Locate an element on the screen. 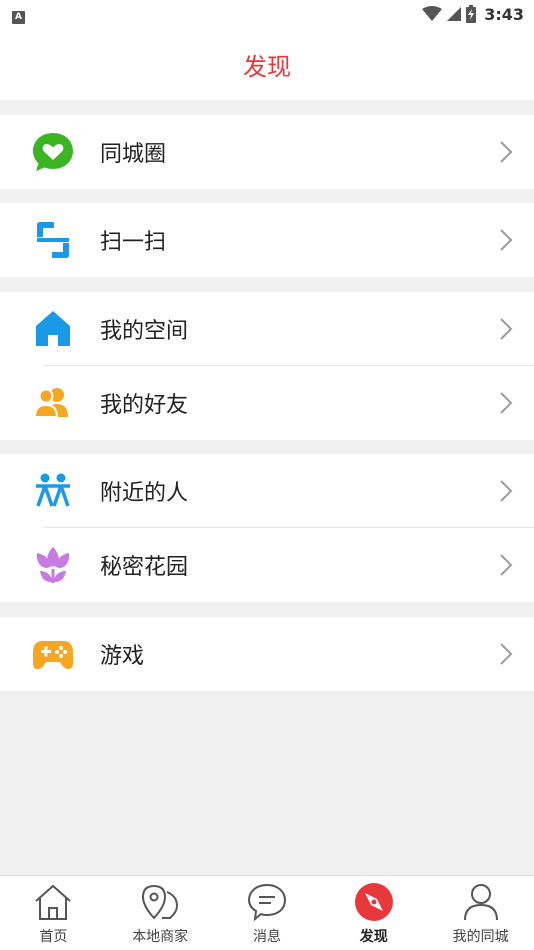 This screenshot has height=950, width=534. friends-icon is located at coordinates (53, 403).